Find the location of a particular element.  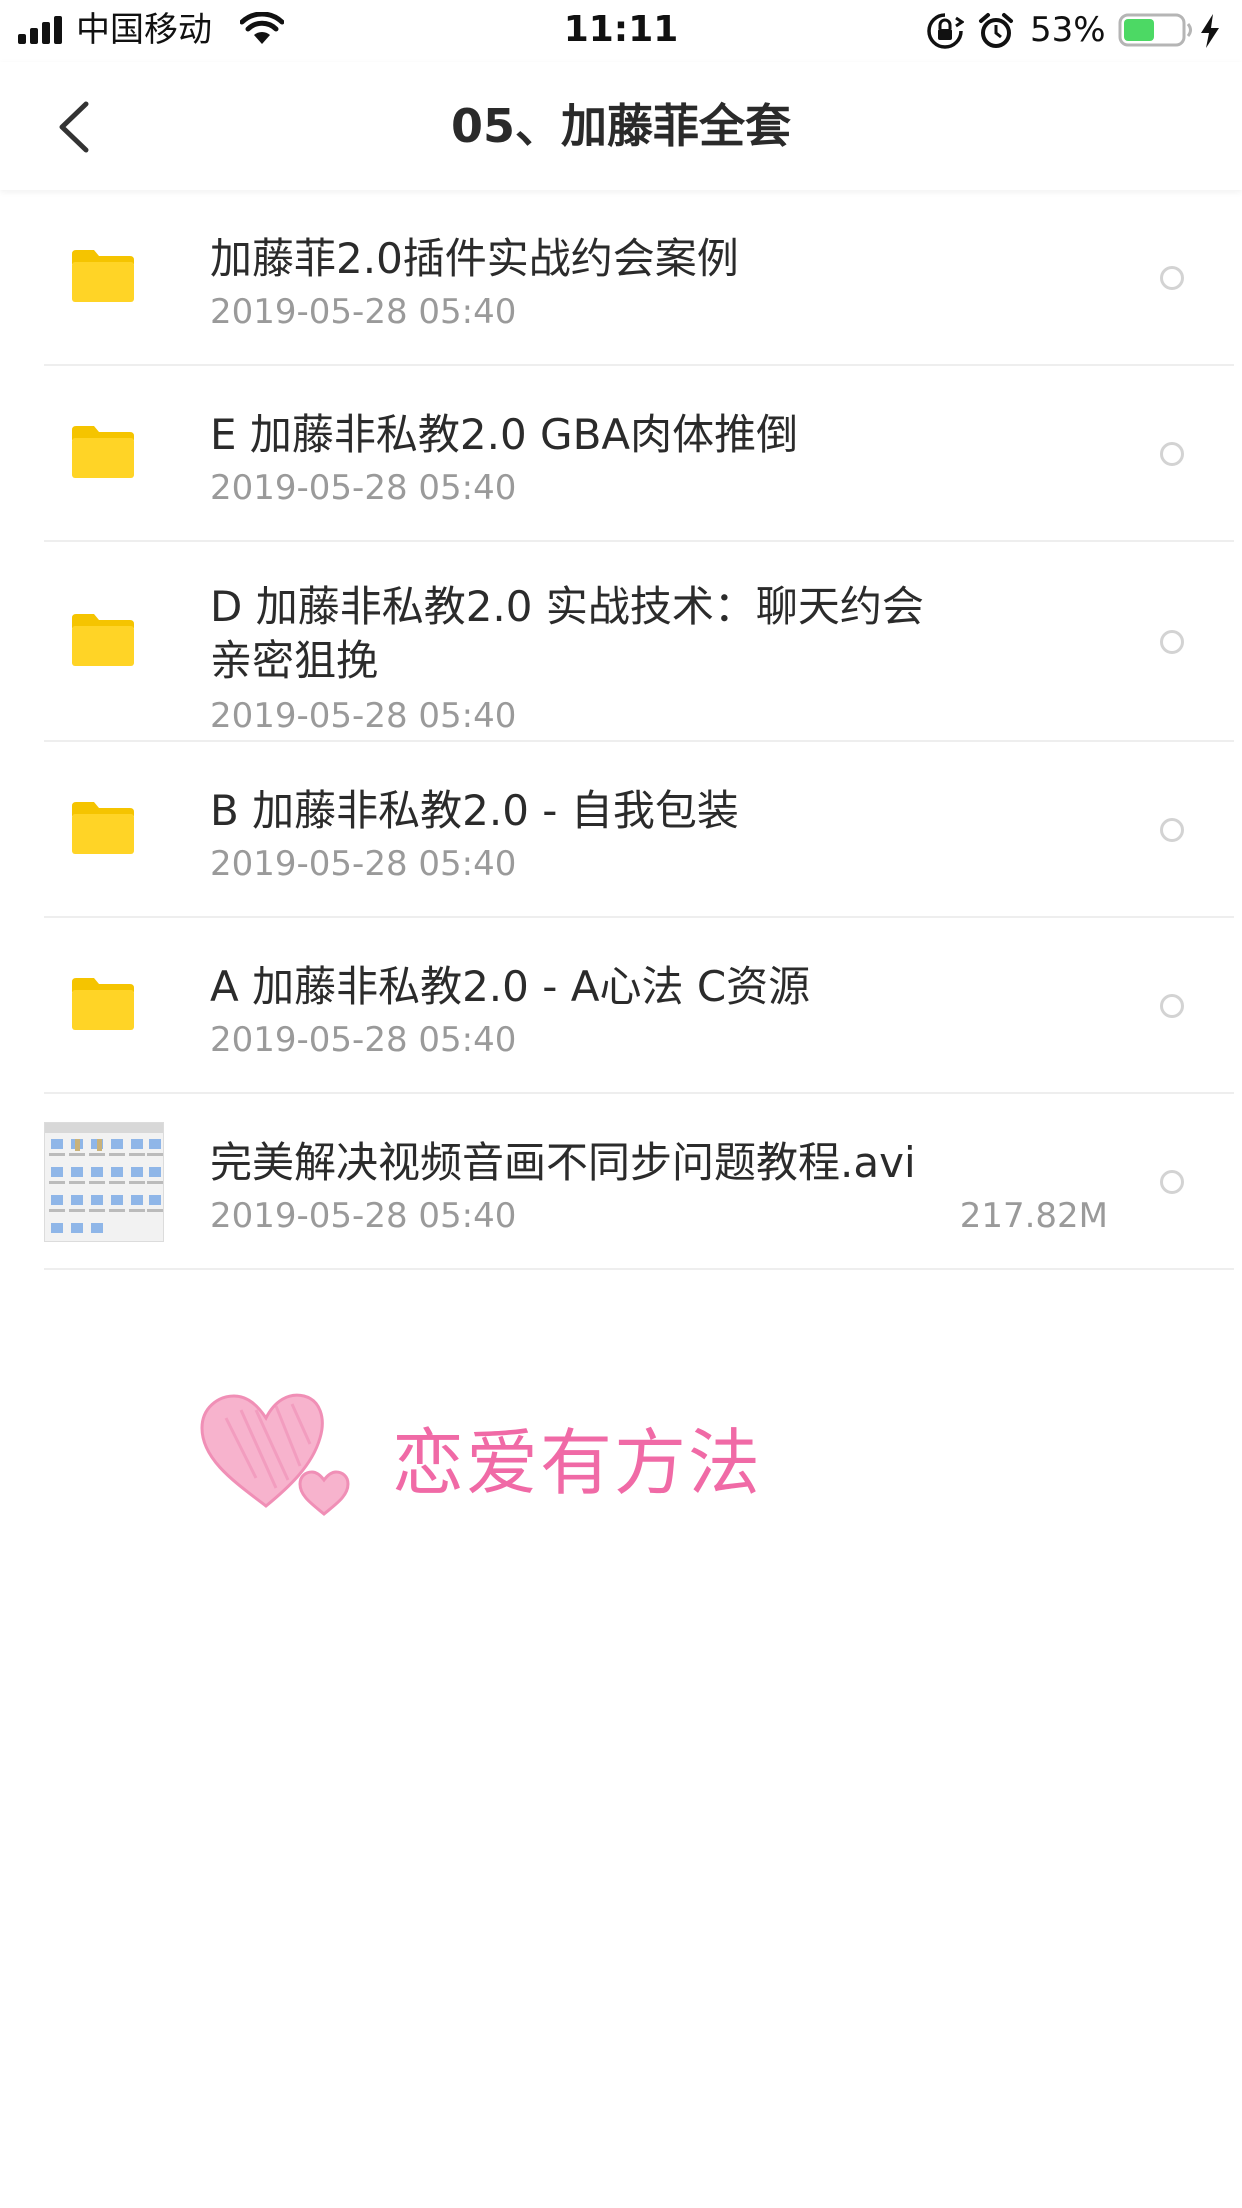

list-item: 加藤菲2.0插件实战约会案例 2019-05-28 05:40 is located at coordinates (621, 278).